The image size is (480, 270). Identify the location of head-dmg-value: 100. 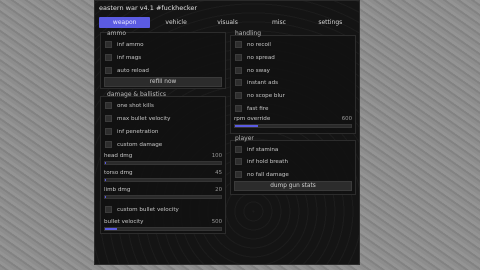
(216, 156).